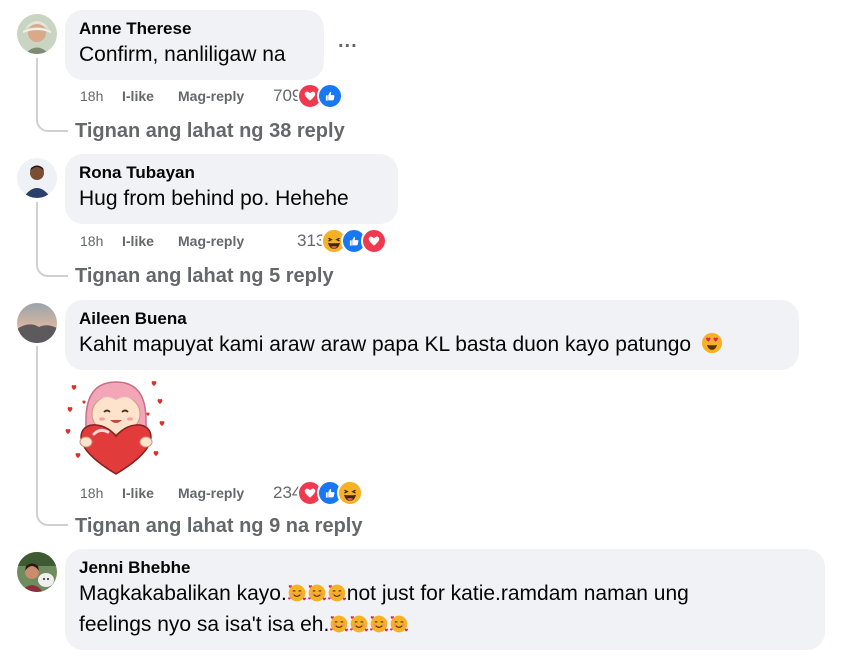 Image resolution: width=857 pixels, height=668 pixels. What do you see at coordinates (432, 319) in the screenshot?
I see `comment-author: Aileen Buena` at bounding box center [432, 319].